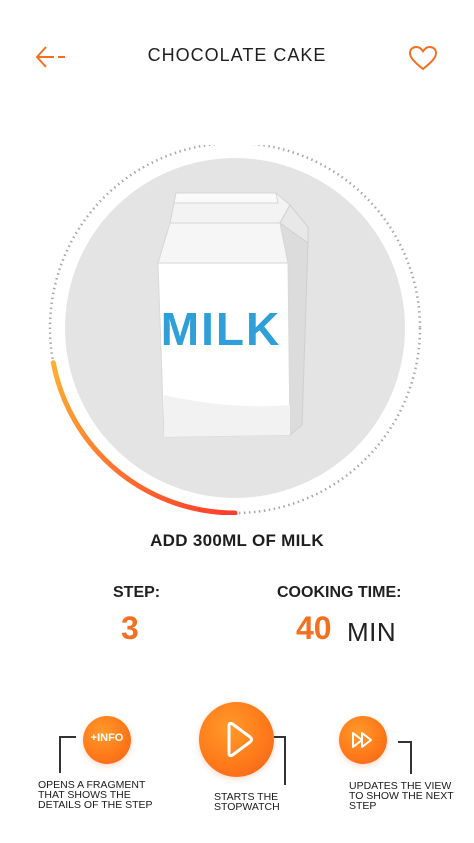 The image size is (474, 843). I want to click on fast-forward-icon, so click(362, 740).